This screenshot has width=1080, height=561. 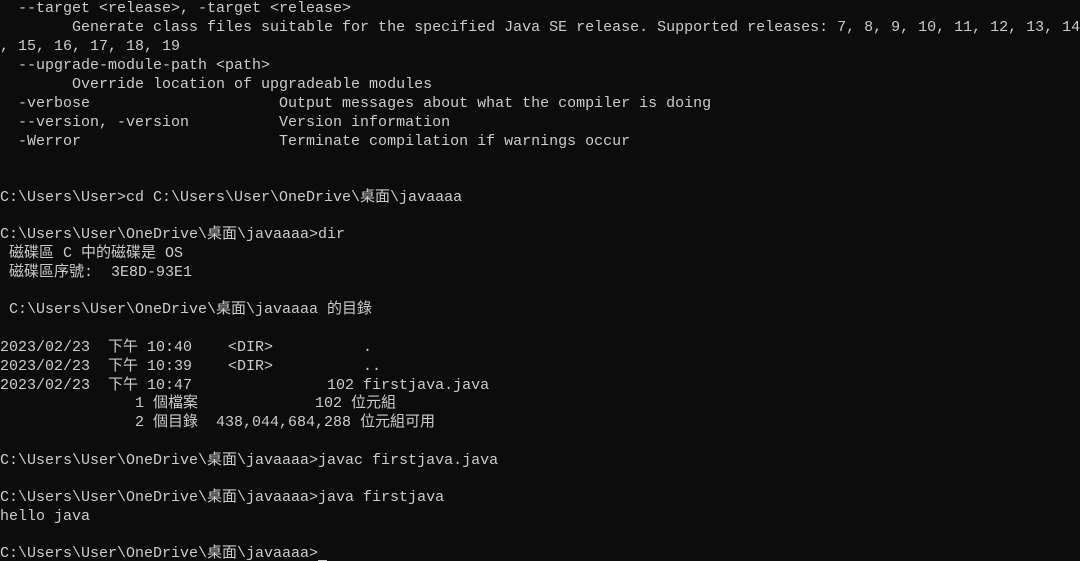 I want to click on dir-row: 2023/02/23 下午 10:47 102 firstjava.java, so click(x=245, y=385).